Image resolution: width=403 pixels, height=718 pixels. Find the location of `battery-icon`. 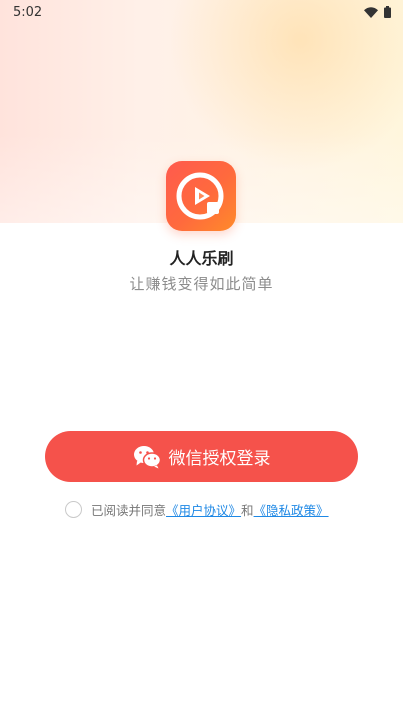

battery-icon is located at coordinates (387, 12).